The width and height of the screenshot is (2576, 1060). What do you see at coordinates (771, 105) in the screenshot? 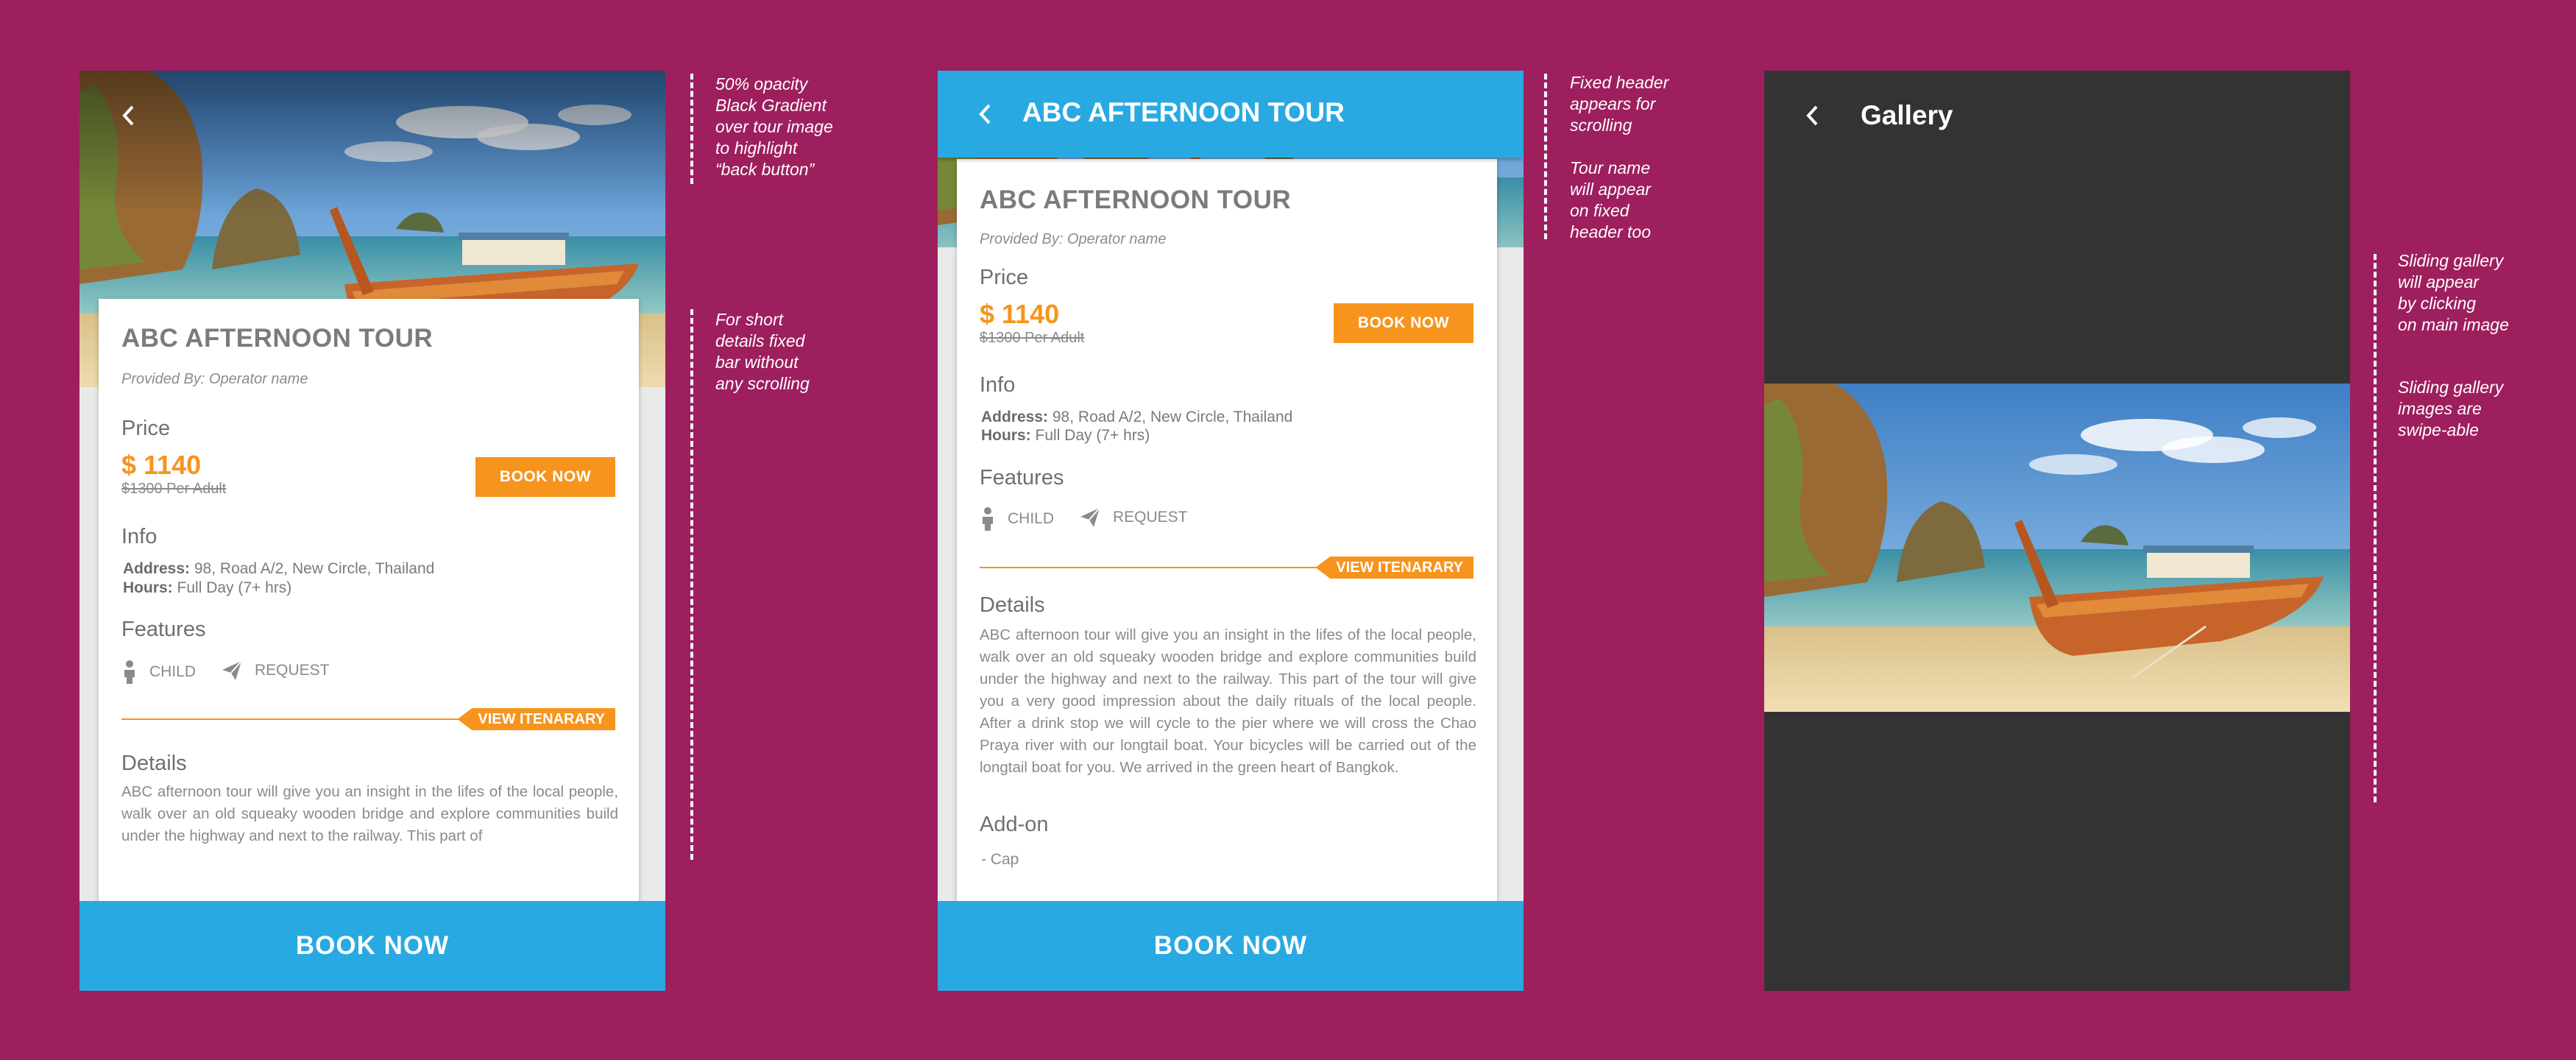
I see `note-line: Black Gradient` at bounding box center [771, 105].